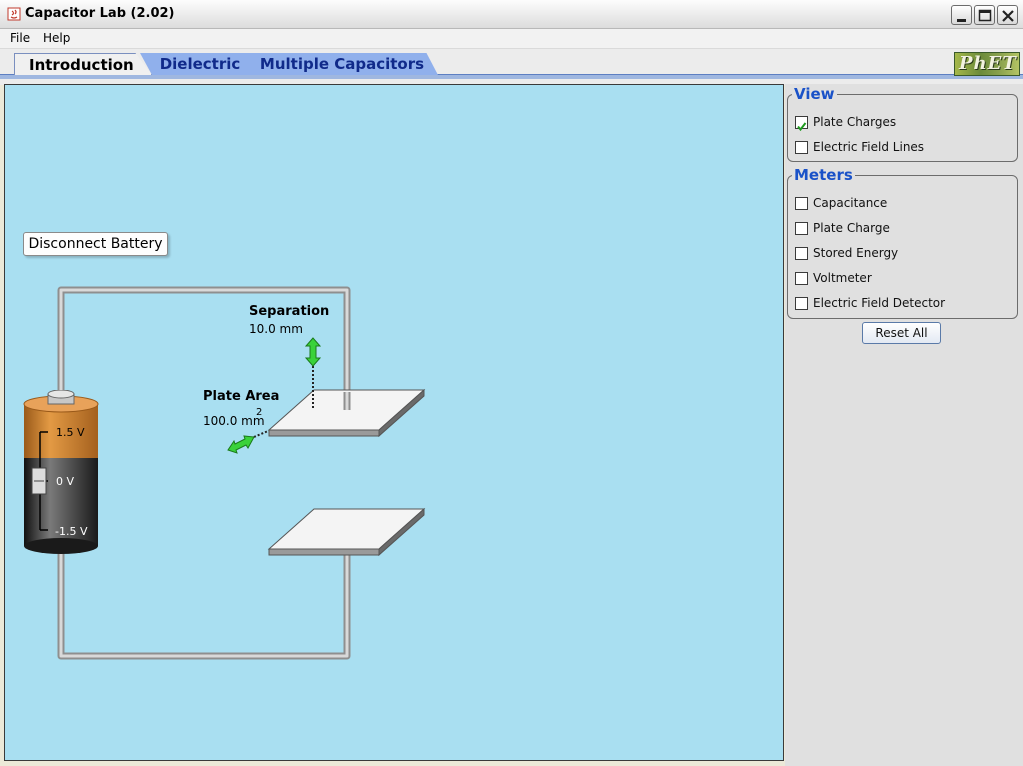 The image size is (1023, 766). I want to click on close-button, so click(1007, 15).